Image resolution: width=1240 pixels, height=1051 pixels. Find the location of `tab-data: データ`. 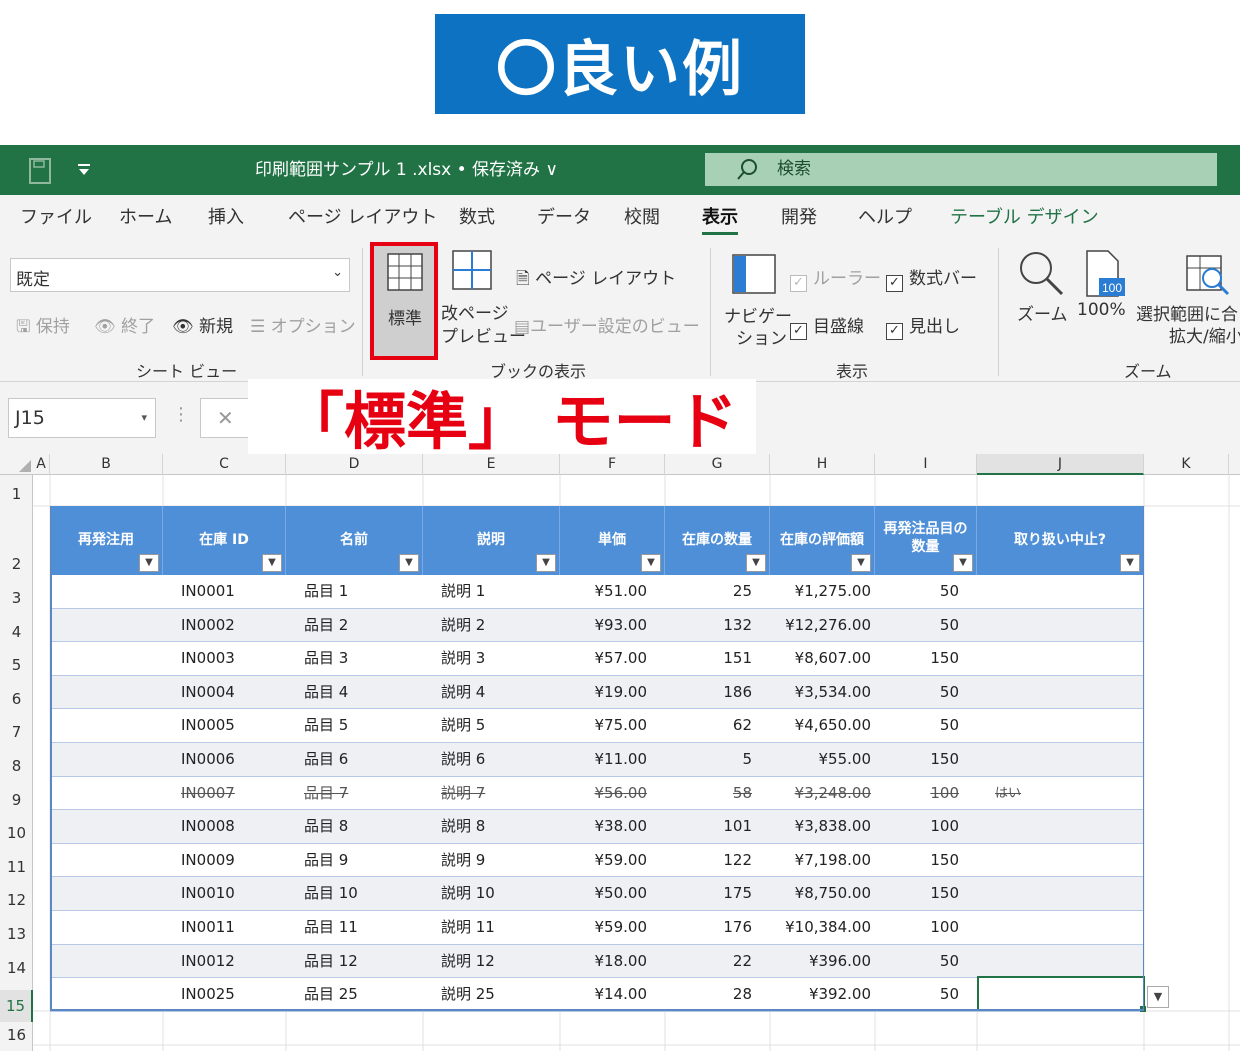

tab-data: データ is located at coordinates (564, 217).